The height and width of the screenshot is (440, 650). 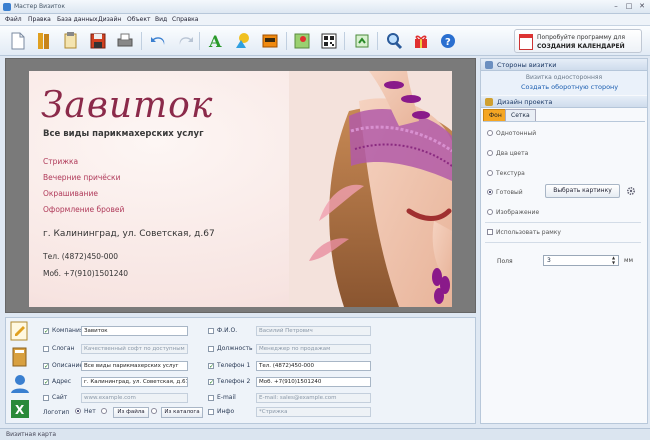 I want to click on address-label: Адрес, so click(x=62, y=381).